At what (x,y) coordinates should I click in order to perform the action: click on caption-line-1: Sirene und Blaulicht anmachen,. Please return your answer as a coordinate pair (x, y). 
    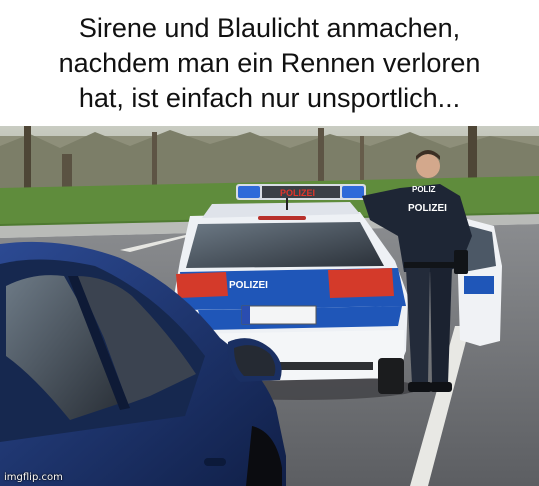
    Looking at the image, I should click on (269, 27).